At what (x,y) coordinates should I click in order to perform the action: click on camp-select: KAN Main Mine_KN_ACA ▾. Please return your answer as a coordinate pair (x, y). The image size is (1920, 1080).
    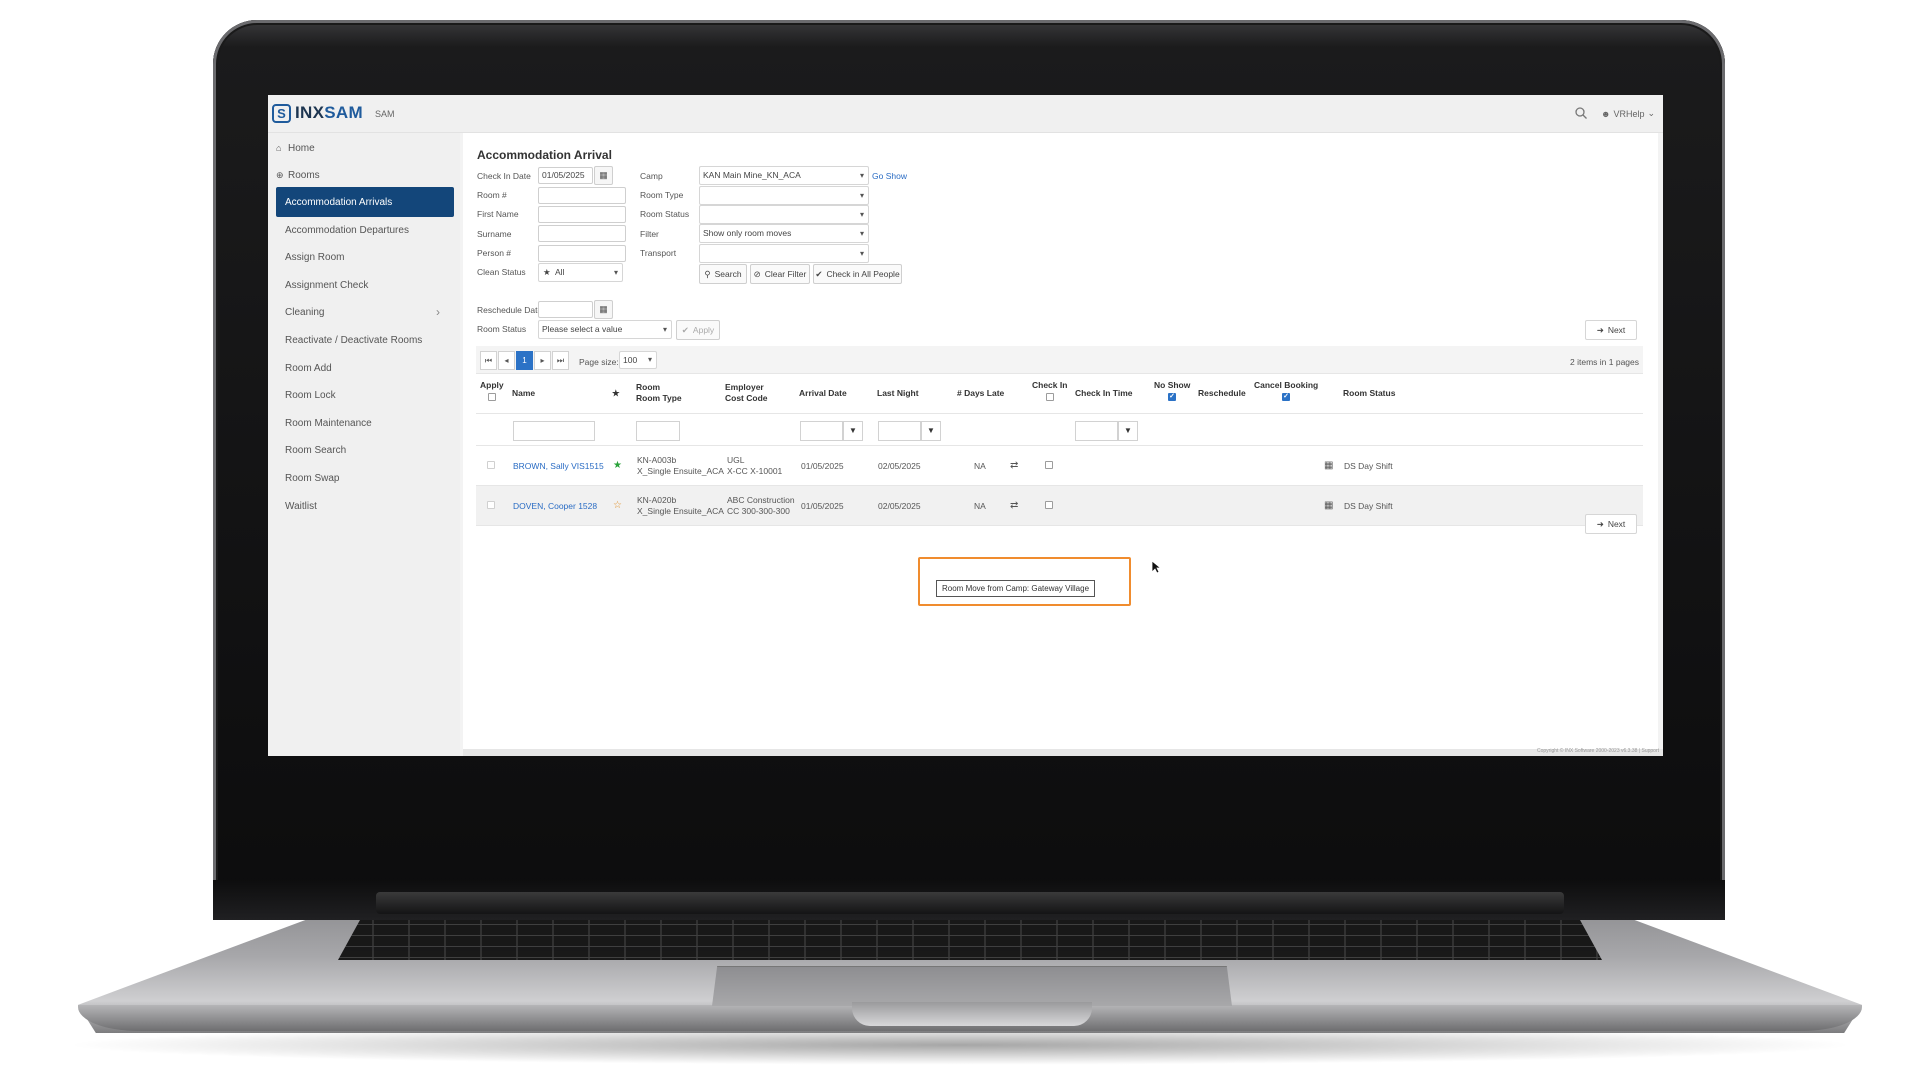
    Looking at the image, I should click on (784, 175).